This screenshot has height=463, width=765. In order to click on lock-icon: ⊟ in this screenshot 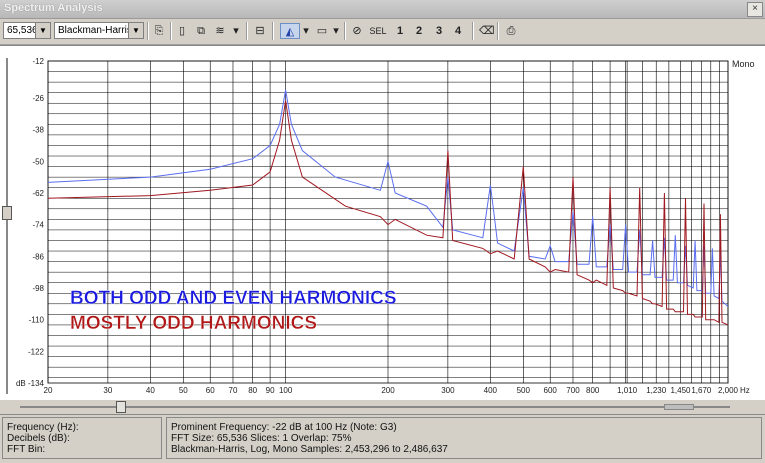, I will do `click(260, 31)`.